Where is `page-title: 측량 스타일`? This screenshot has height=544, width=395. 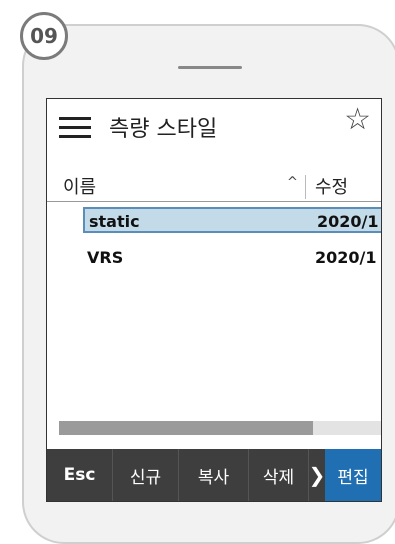 page-title: 측량 스타일 is located at coordinates (163, 129).